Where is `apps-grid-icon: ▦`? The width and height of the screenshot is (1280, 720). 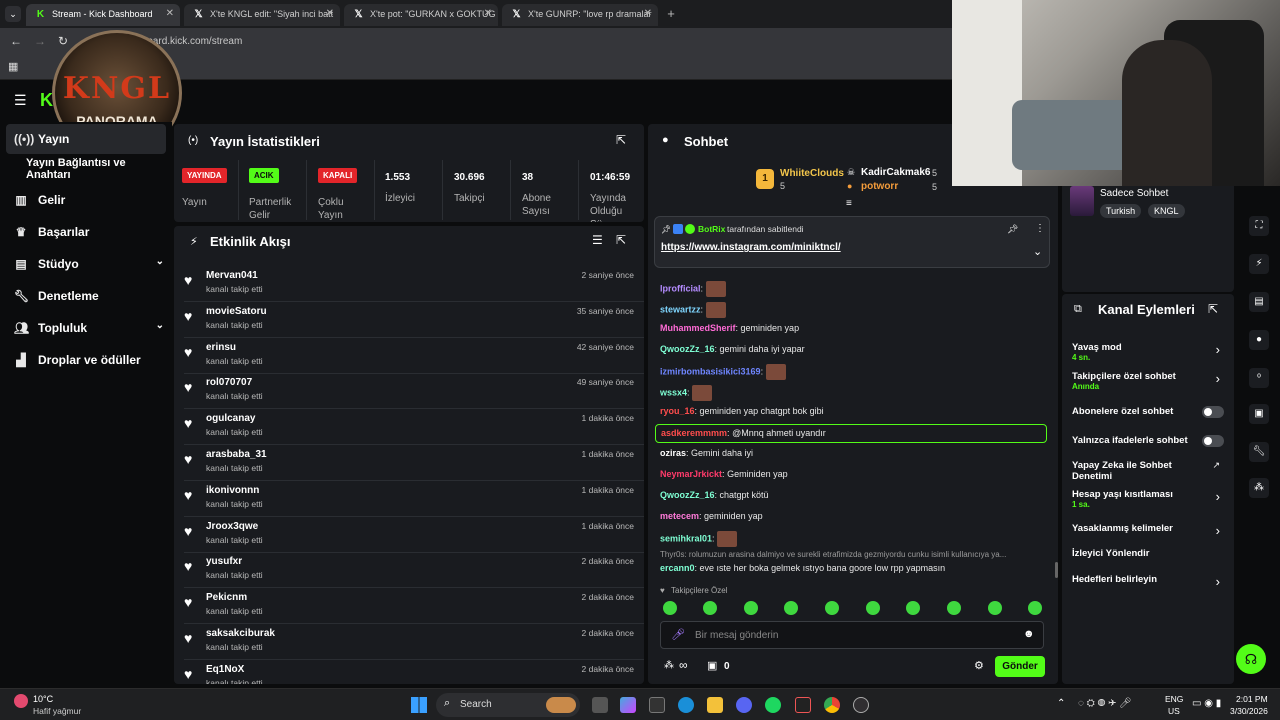 apps-grid-icon: ▦ is located at coordinates (13, 66).